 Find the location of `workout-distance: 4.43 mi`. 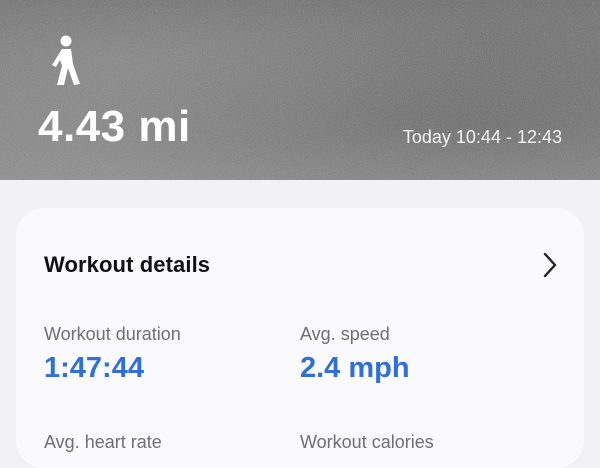

workout-distance: 4.43 mi is located at coordinates (114, 126).